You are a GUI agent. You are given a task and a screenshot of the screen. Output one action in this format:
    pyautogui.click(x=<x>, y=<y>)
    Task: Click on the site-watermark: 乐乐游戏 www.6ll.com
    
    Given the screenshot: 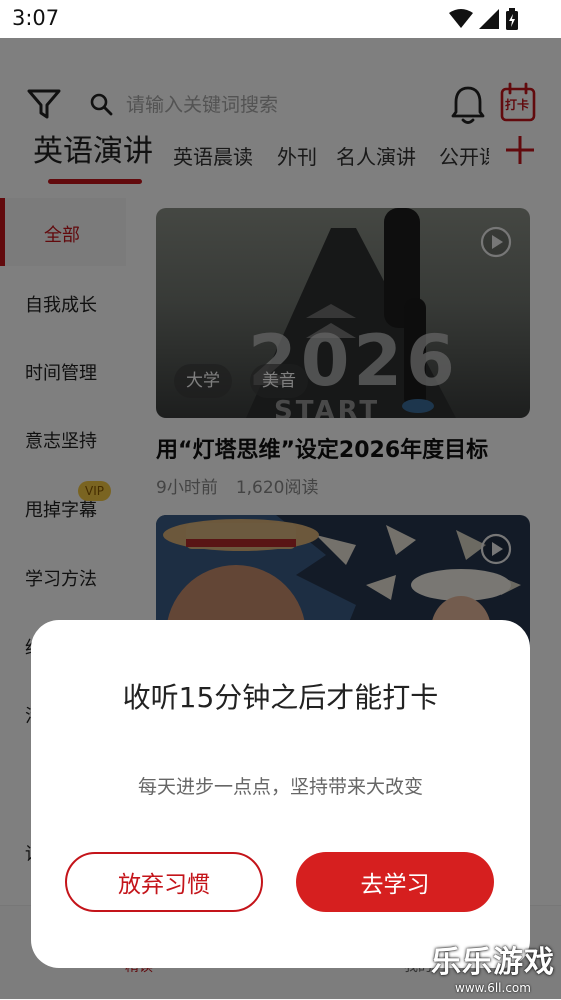 What is the action you would take?
    pyautogui.click(x=493, y=966)
    